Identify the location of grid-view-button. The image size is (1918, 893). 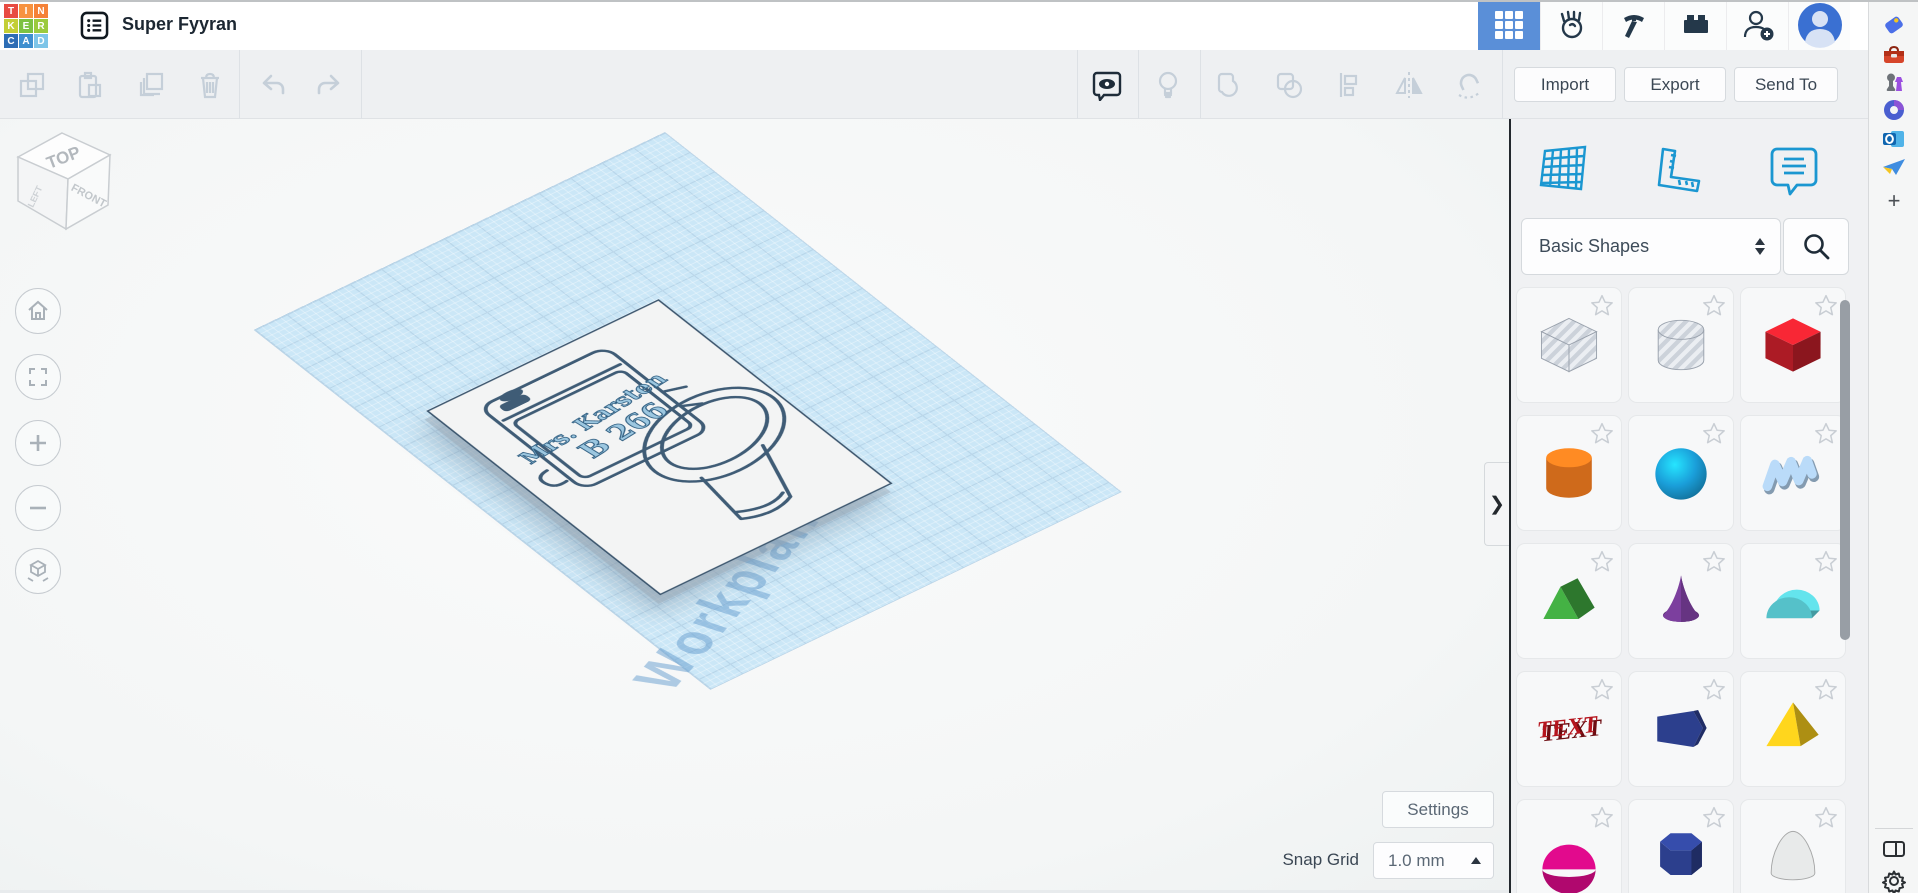
(1509, 25).